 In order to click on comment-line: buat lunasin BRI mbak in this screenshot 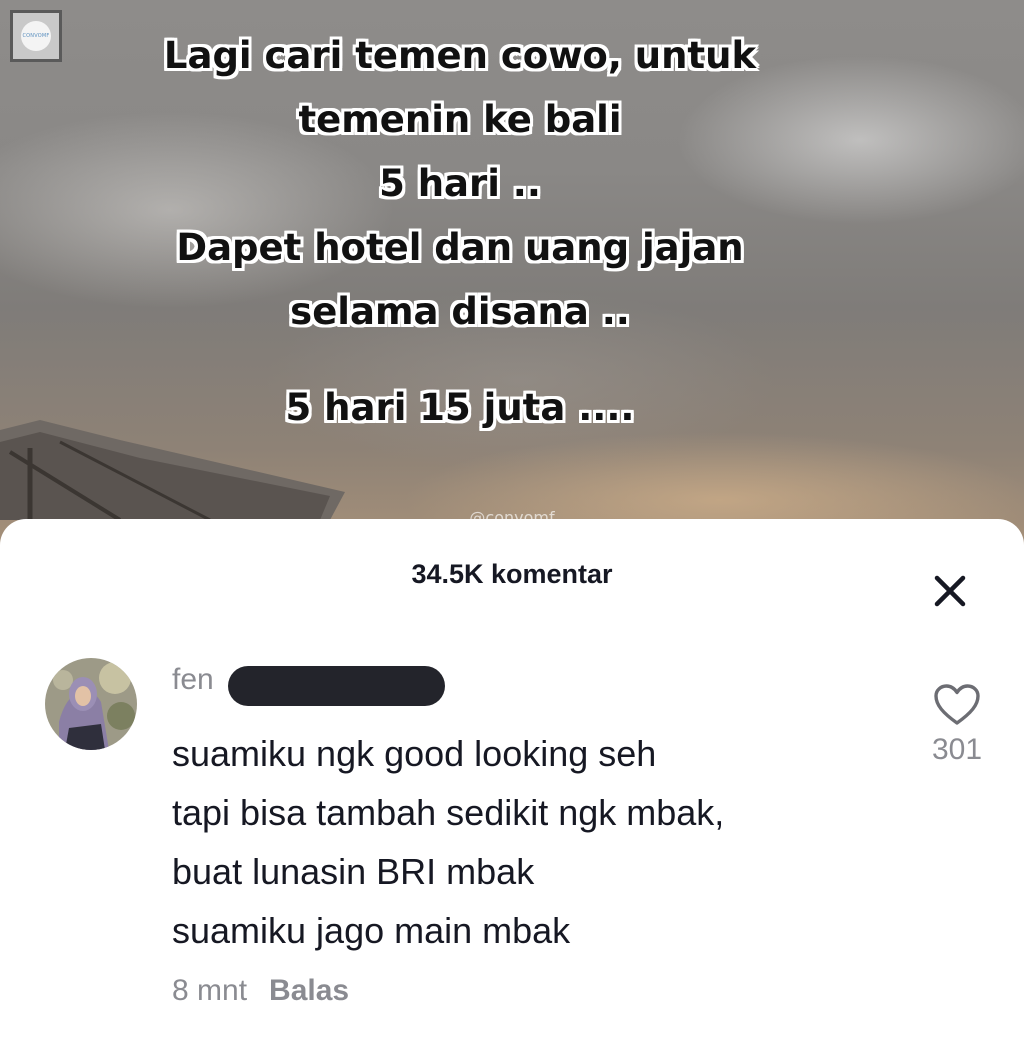, I will do `click(353, 871)`.